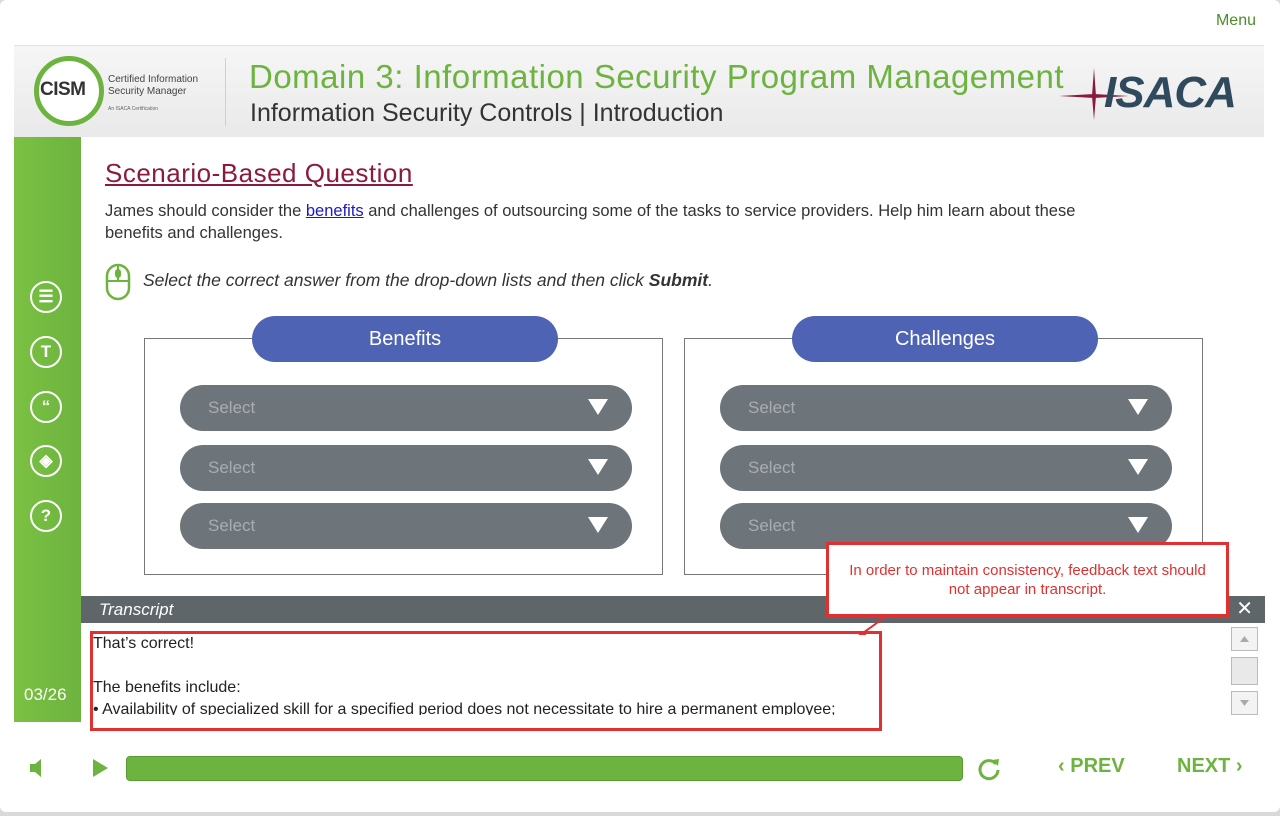 The height and width of the screenshot is (816, 1280). What do you see at coordinates (1239, 766) in the screenshot?
I see `chevron-right-icon: ›` at bounding box center [1239, 766].